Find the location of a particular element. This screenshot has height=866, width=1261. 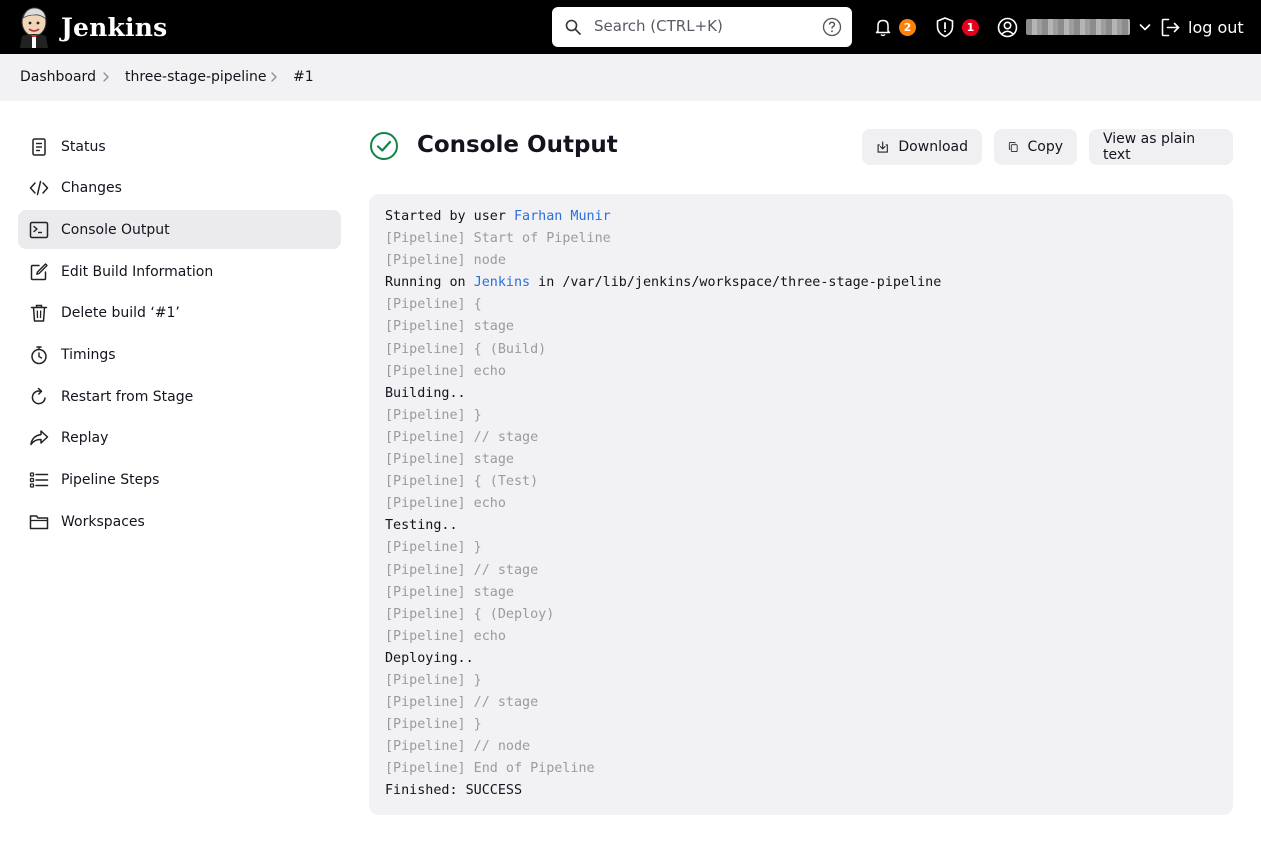

console-line: Building.. is located at coordinates (801, 394).